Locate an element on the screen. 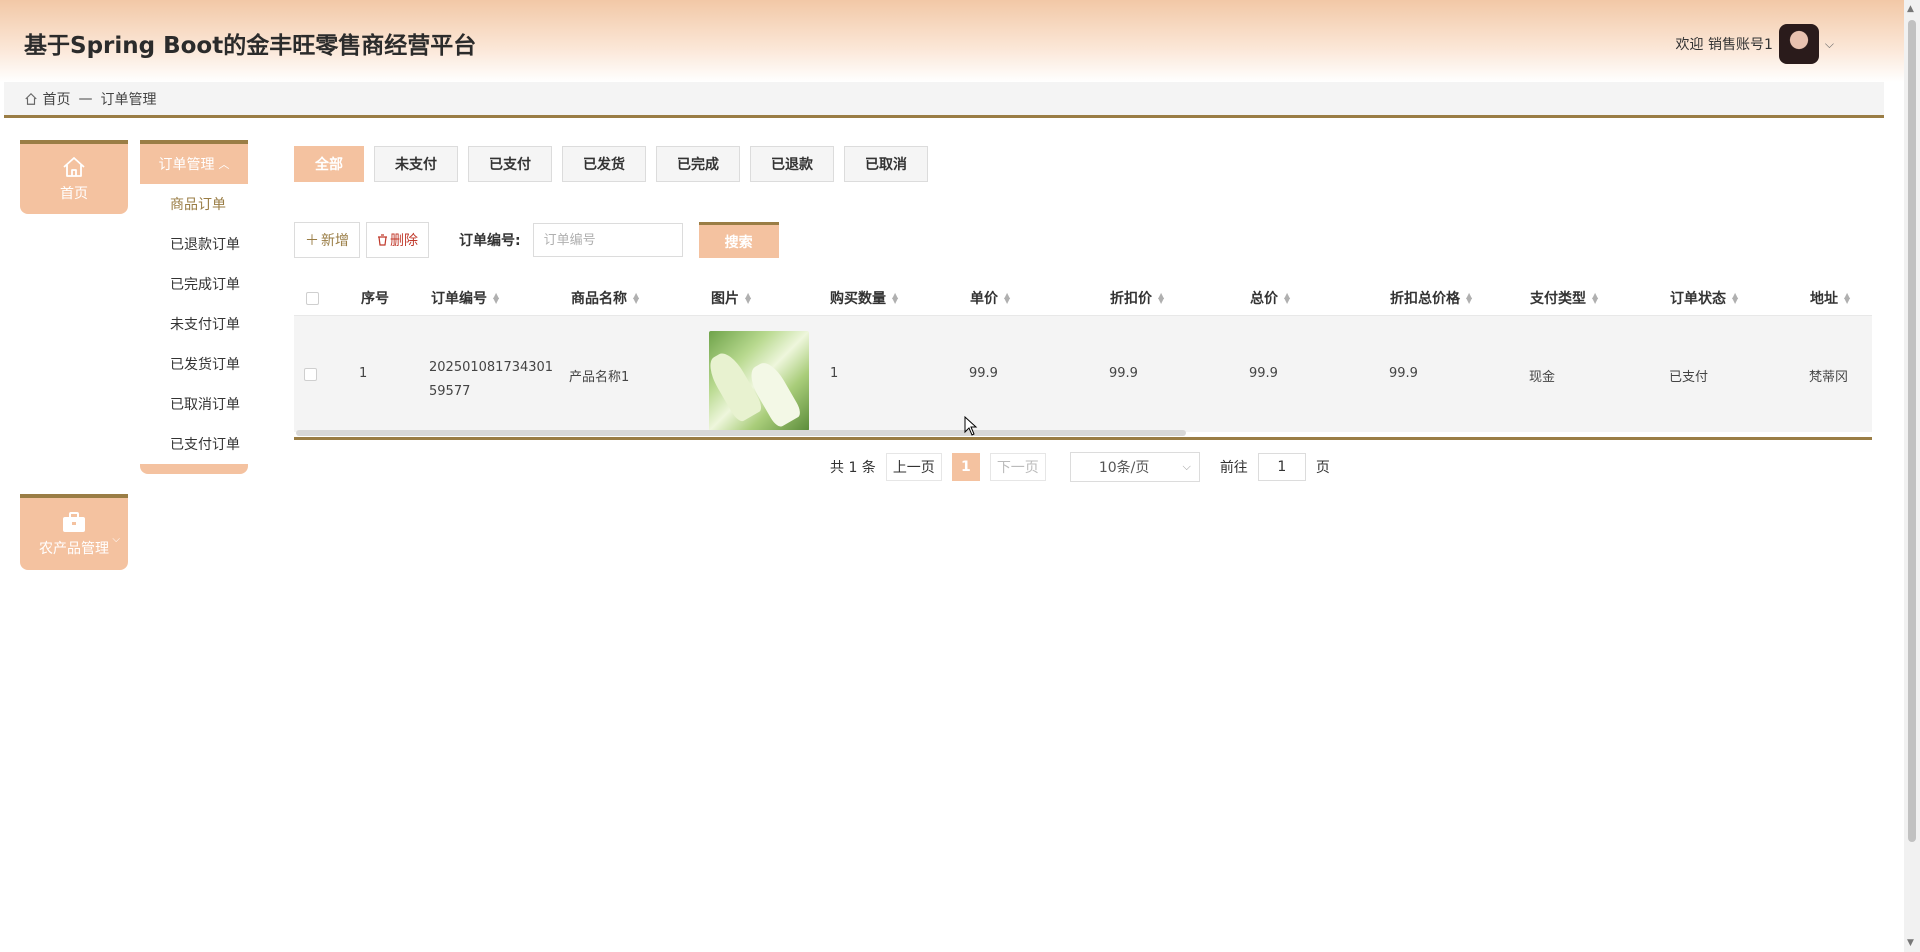  page-size-select: 10条/页 ⌵ is located at coordinates (1134, 467).